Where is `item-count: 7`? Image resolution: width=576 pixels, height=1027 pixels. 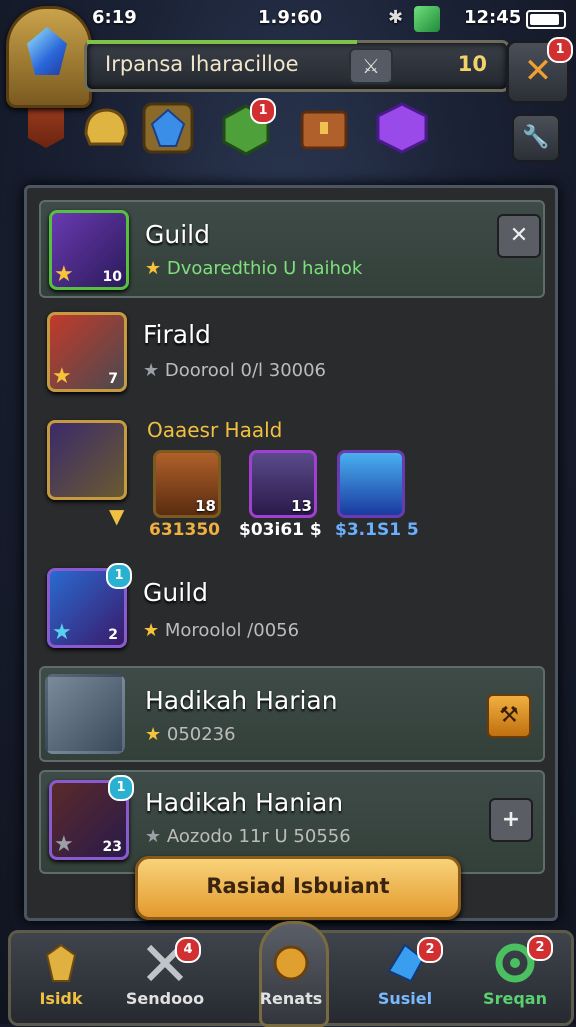
item-count: 7 is located at coordinates (113, 379).